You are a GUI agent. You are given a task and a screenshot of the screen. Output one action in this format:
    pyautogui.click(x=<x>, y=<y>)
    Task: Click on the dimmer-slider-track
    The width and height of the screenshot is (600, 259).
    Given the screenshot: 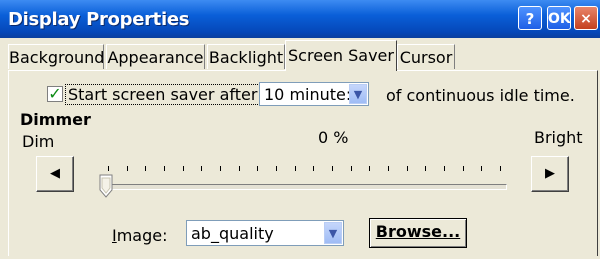 What is the action you would take?
    pyautogui.click(x=307, y=187)
    